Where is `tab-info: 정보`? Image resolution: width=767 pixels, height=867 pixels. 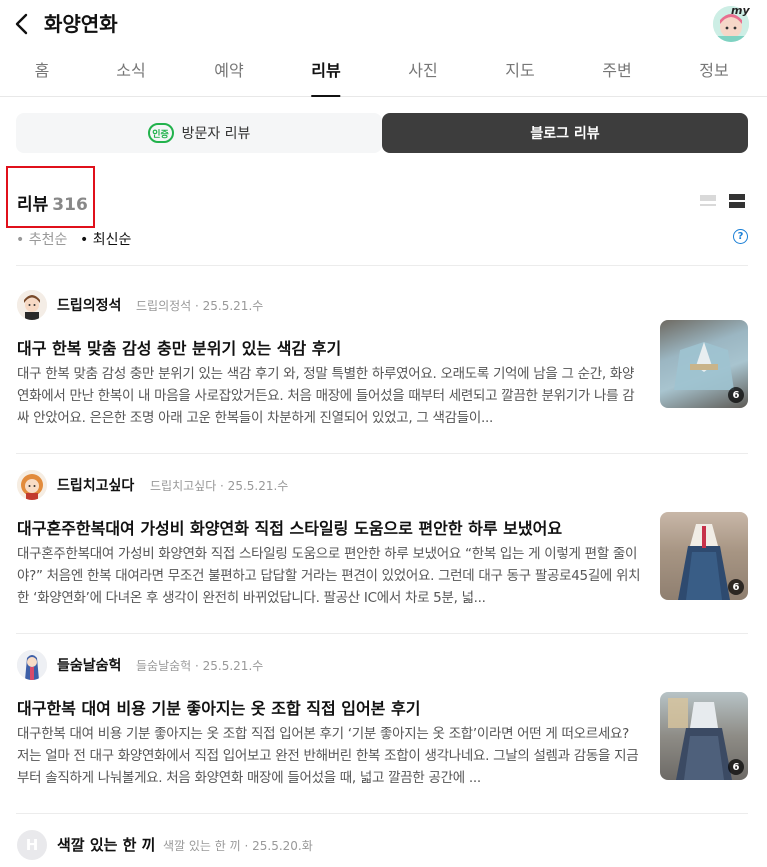 tab-info: 정보 is located at coordinates (713, 74).